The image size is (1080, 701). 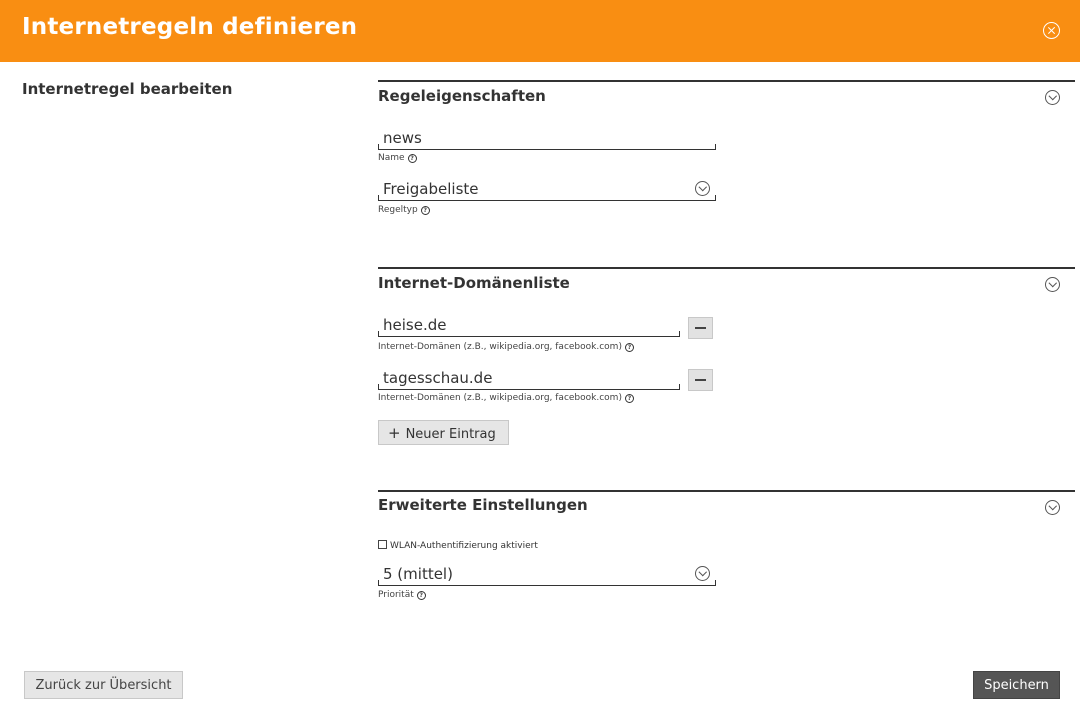 What do you see at coordinates (726, 81) in the screenshot?
I see `section-divider-properties` at bounding box center [726, 81].